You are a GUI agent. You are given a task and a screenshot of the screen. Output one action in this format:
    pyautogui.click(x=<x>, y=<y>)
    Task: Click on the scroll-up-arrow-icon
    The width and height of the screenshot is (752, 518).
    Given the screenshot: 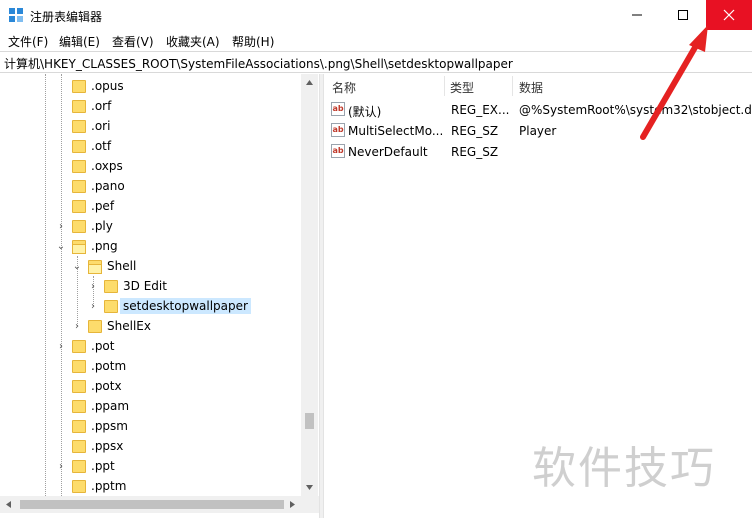 What is the action you would take?
    pyautogui.click(x=309, y=82)
    